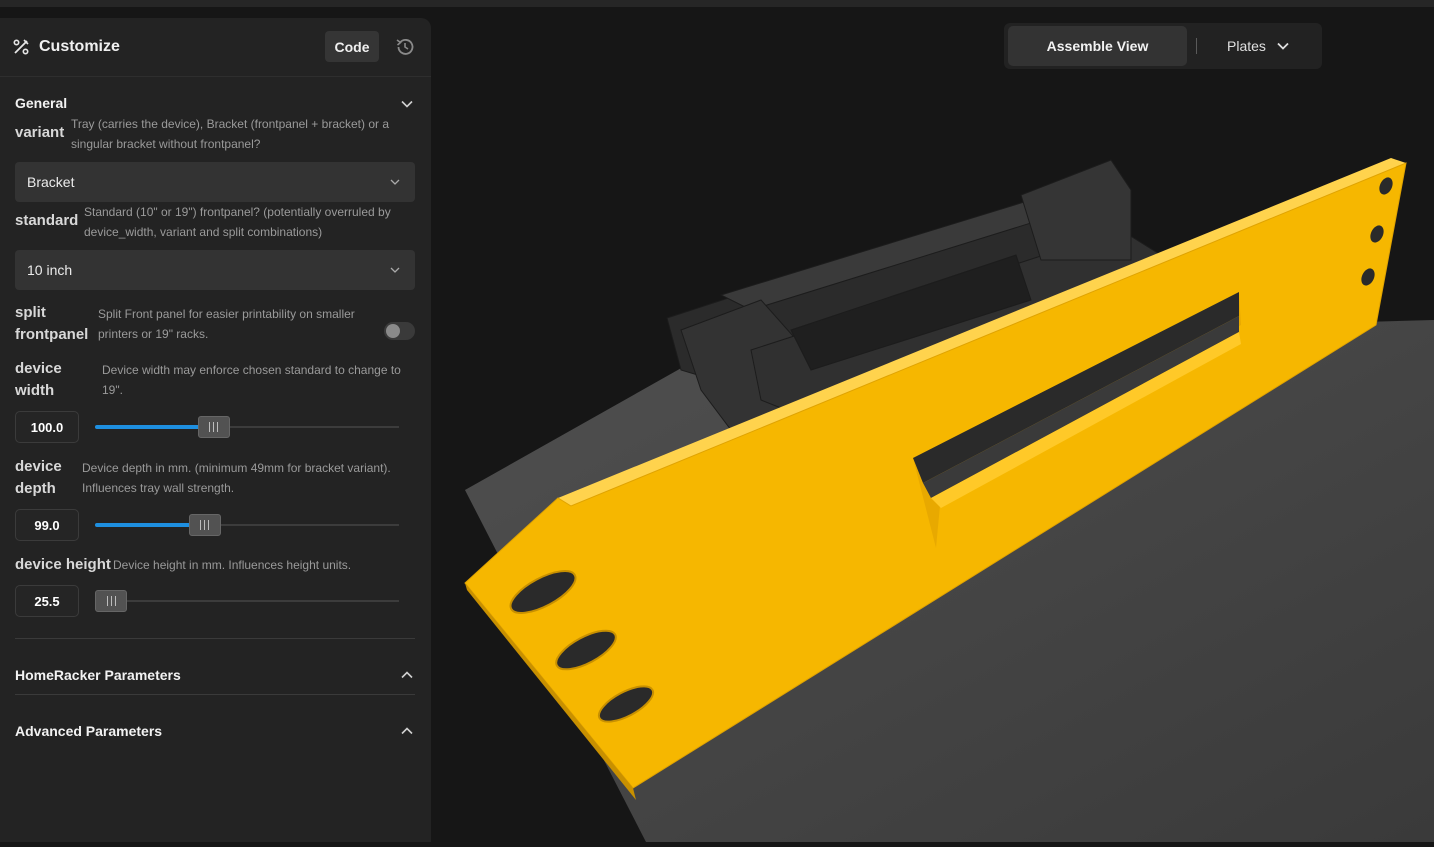 Image resolution: width=1434 pixels, height=847 pixels. Describe the element at coordinates (98, 675) in the screenshot. I see `homeracker-section-title: HomeRacker Parameters` at that location.